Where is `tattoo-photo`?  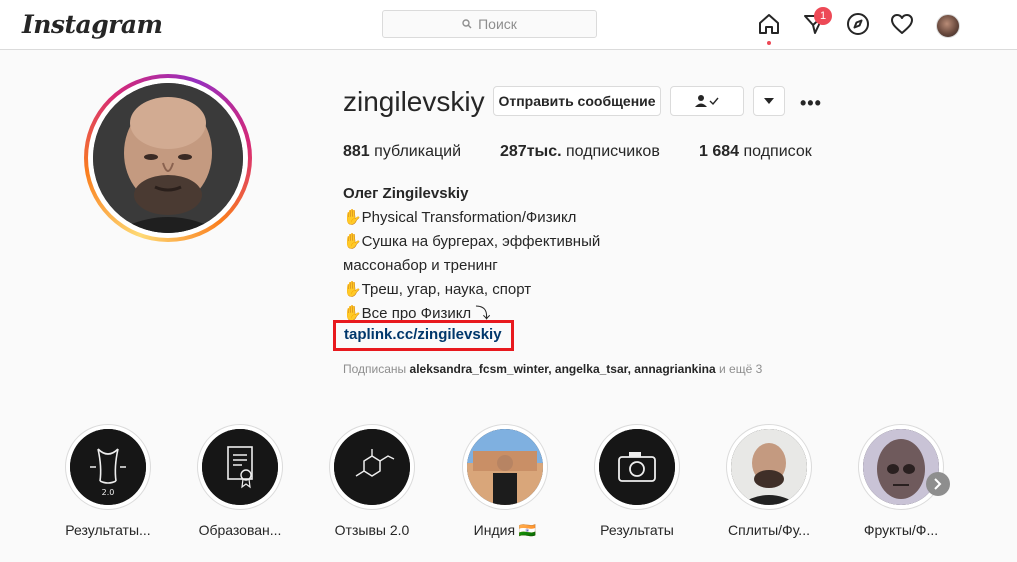
tattoo-photo is located at coordinates (901, 467).